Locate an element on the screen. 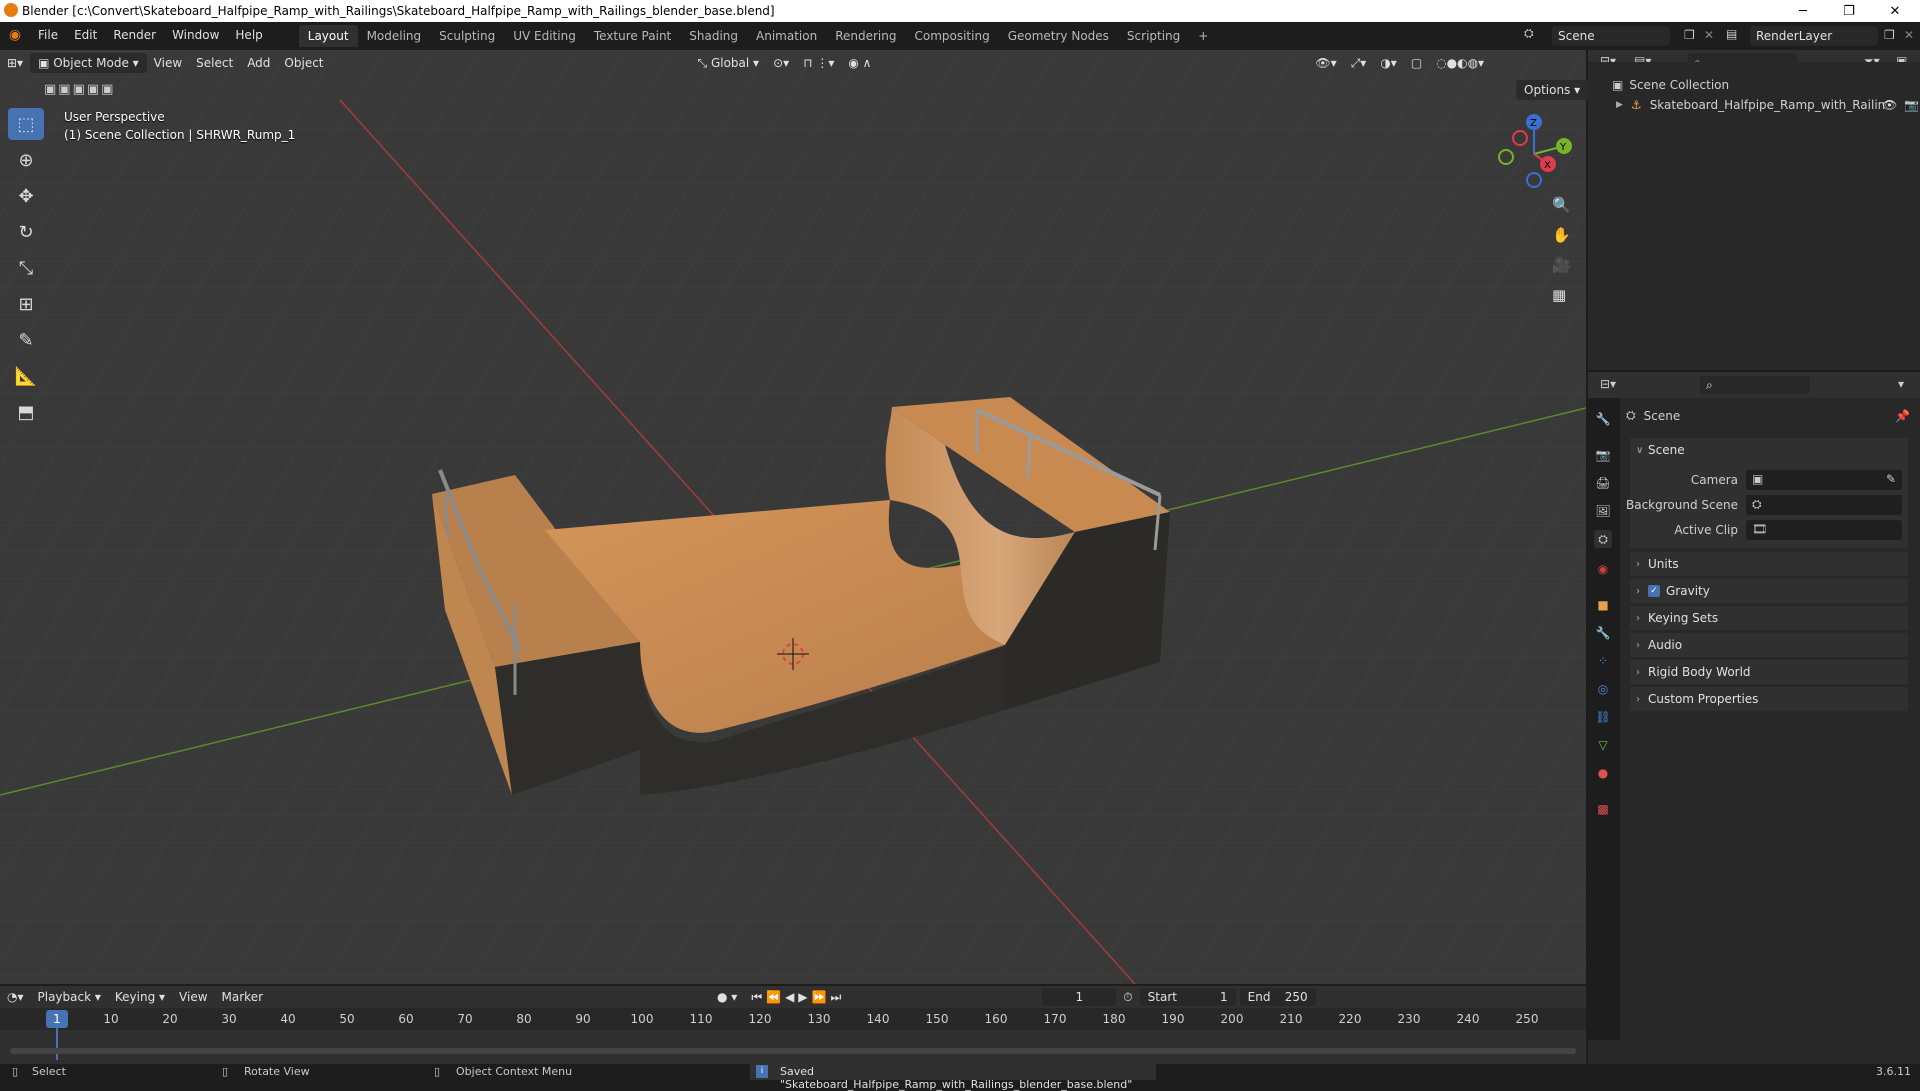  scene-section-header: ∨ Scene is located at coordinates (1769, 450).